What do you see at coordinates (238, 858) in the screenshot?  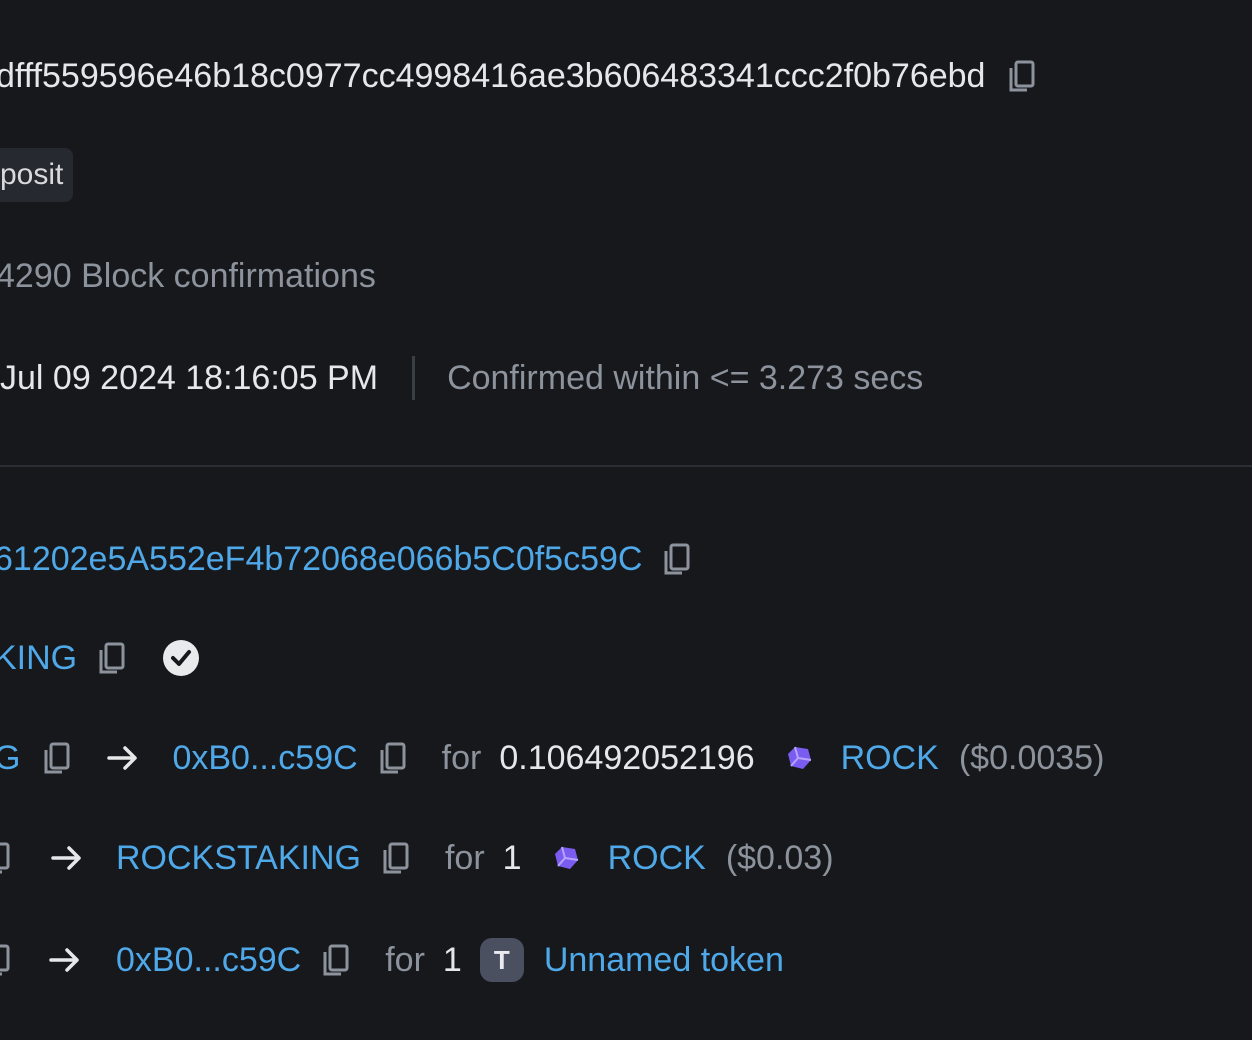 I see `to-address-link: ROCKSTAKING` at bounding box center [238, 858].